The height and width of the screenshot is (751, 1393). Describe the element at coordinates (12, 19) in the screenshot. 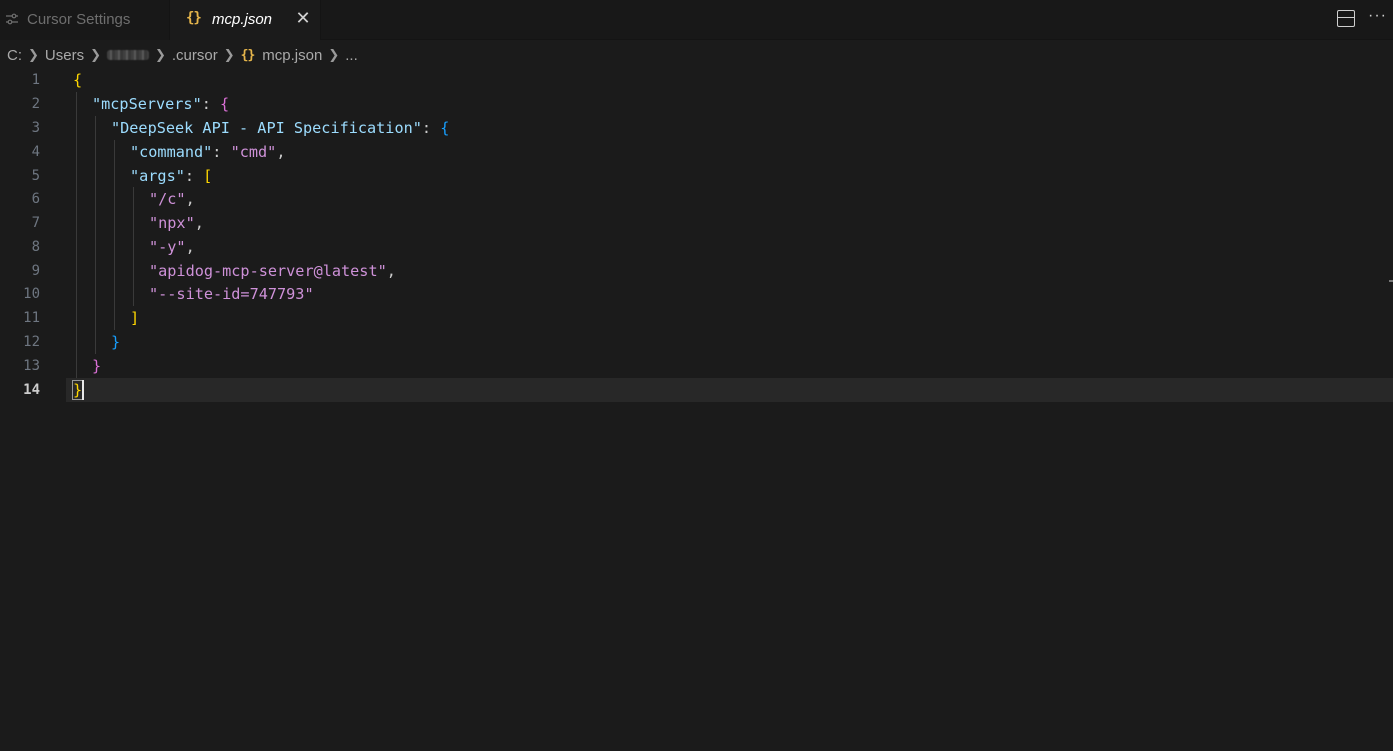

I see `settings-sliders-icon` at that location.